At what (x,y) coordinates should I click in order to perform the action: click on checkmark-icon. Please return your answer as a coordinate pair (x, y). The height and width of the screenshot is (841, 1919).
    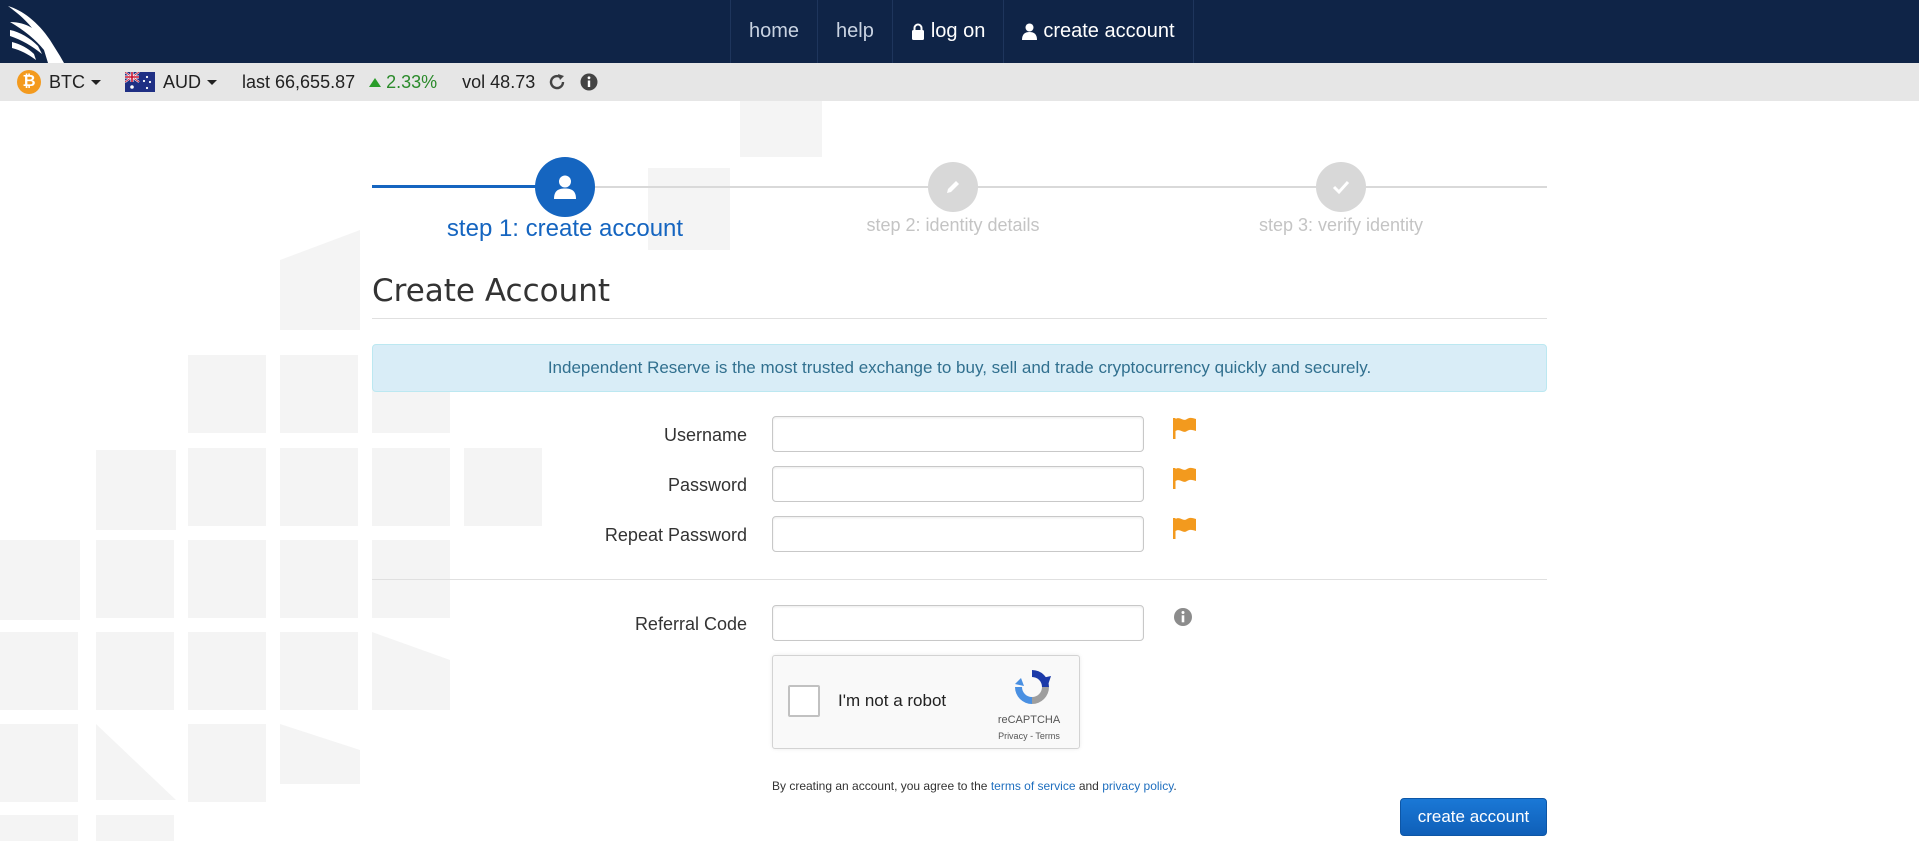
    Looking at the image, I should click on (1341, 187).